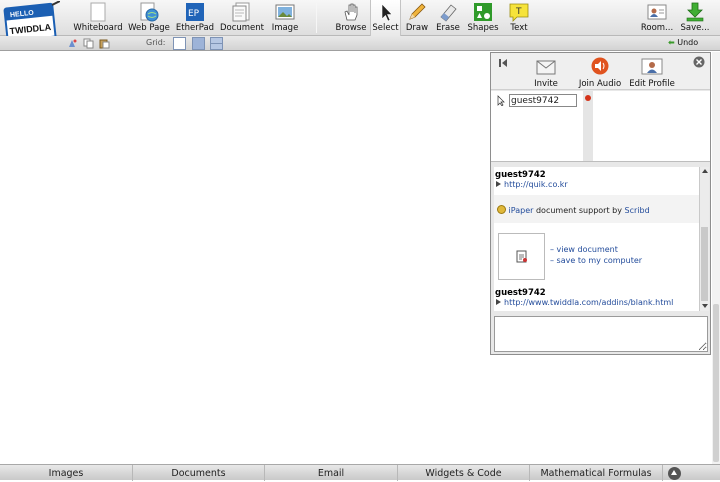 The image size is (720, 482). I want to click on close-icon, so click(699, 62).